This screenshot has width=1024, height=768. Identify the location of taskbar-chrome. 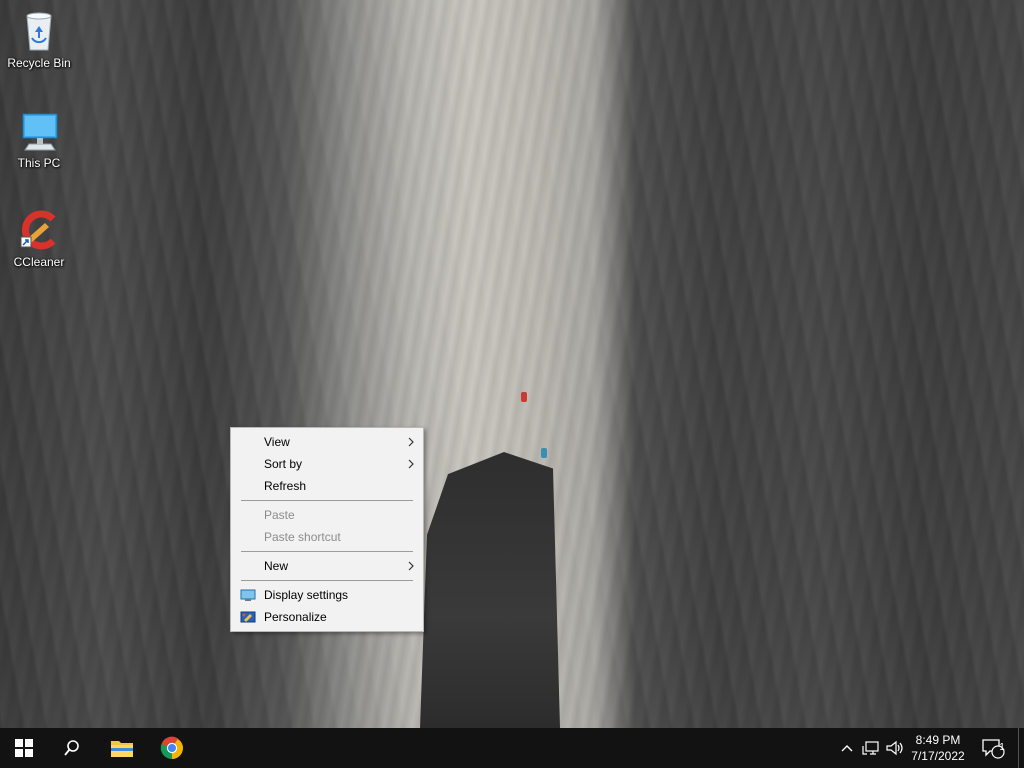
(172, 748).